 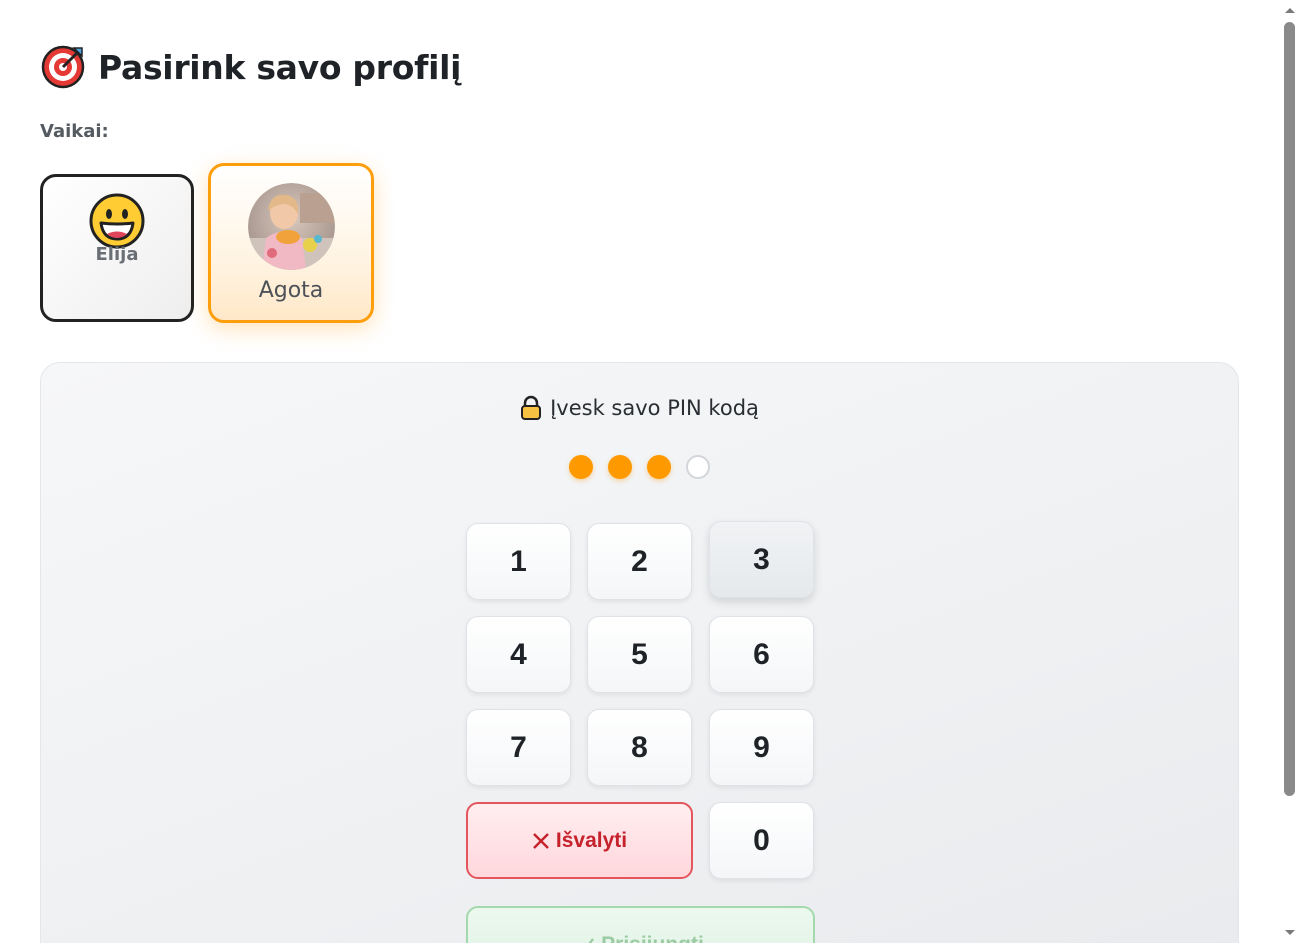 I want to click on key-3: 3, so click(x=761, y=559).